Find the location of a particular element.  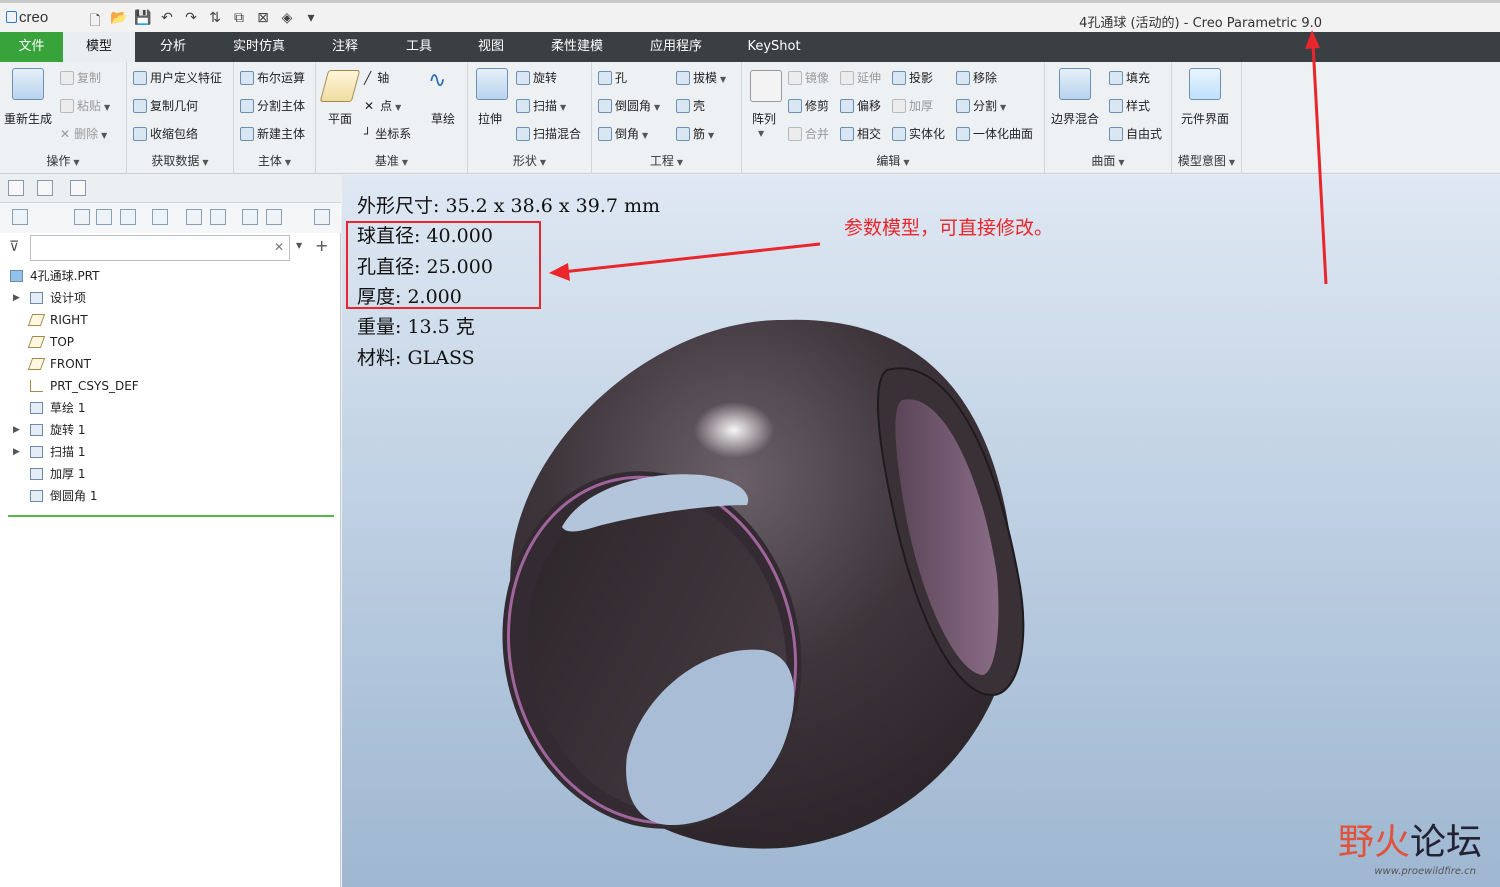

shell-button: 壳 is located at coordinates (690, 105).